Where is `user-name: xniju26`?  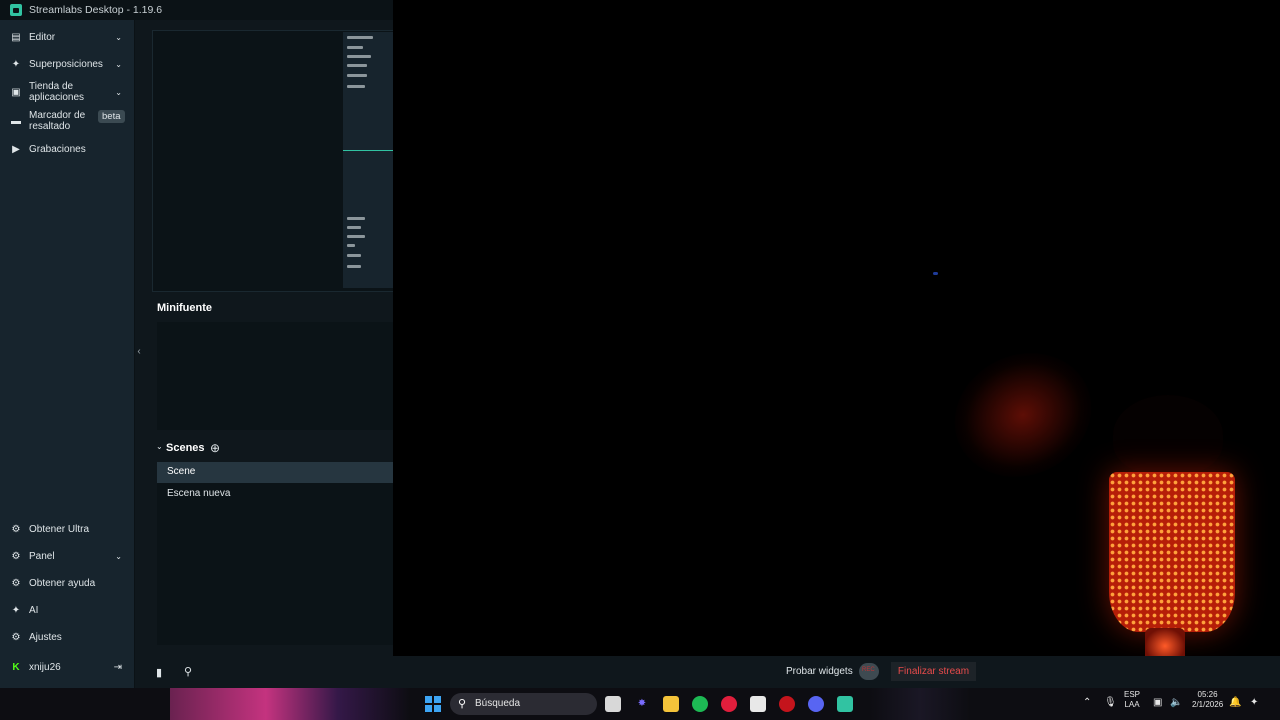
user-name: xniju26 is located at coordinates (45, 667).